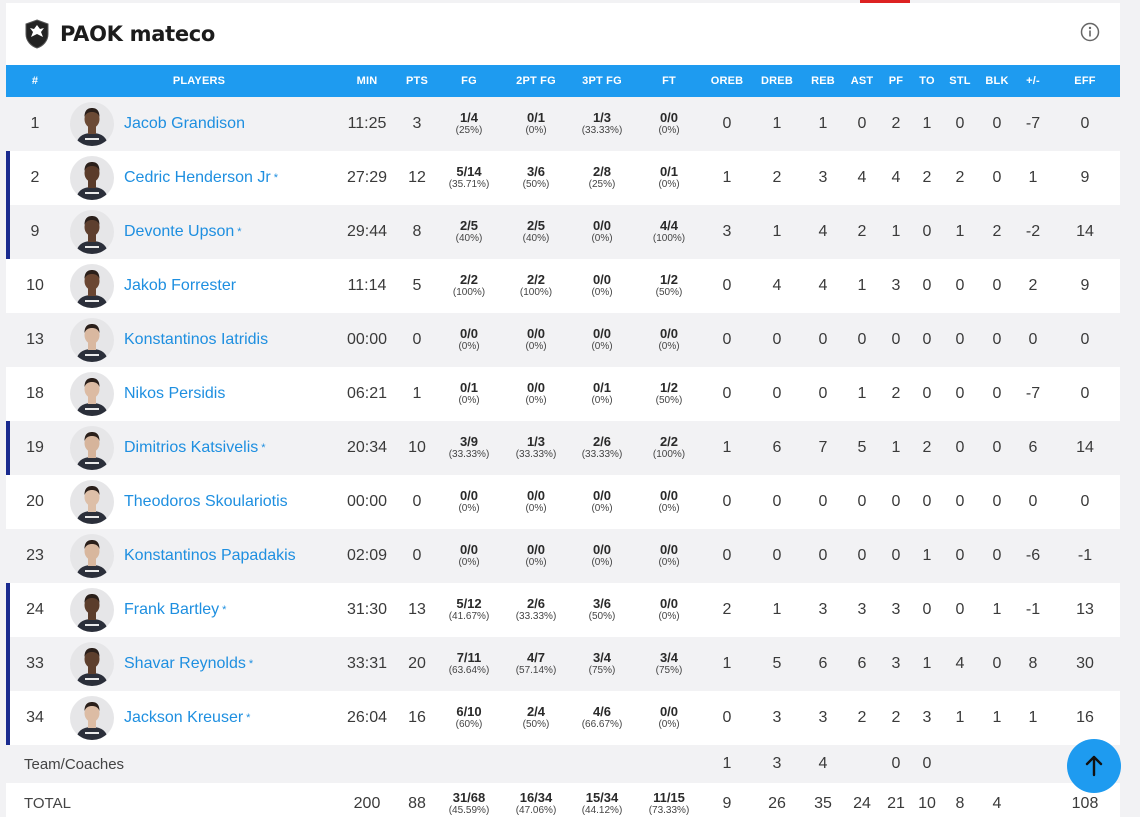 This screenshot has width=1140, height=817. What do you see at coordinates (367, 81) in the screenshot?
I see `column-header-2: MIN` at bounding box center [367, 81].